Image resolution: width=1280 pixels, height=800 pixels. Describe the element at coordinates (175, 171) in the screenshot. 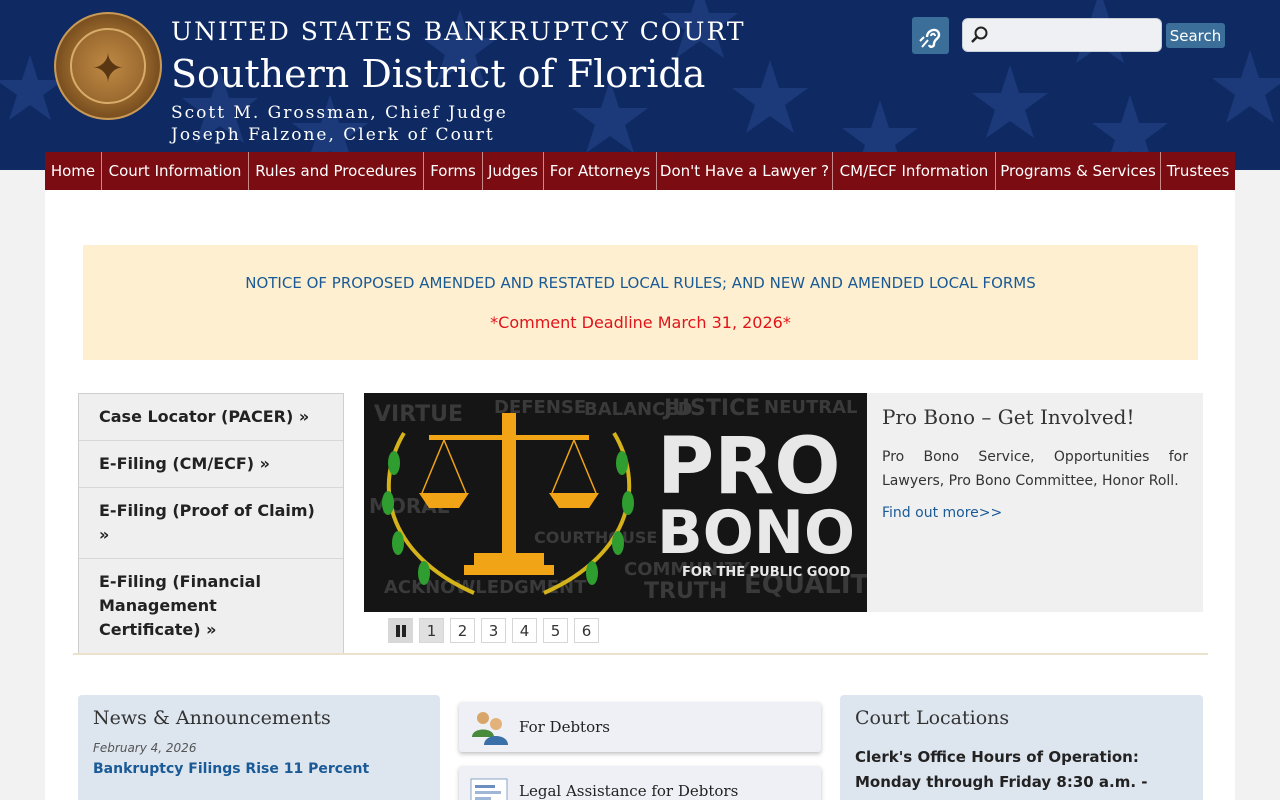

I see `nav-court-information: Court Information` at that location.